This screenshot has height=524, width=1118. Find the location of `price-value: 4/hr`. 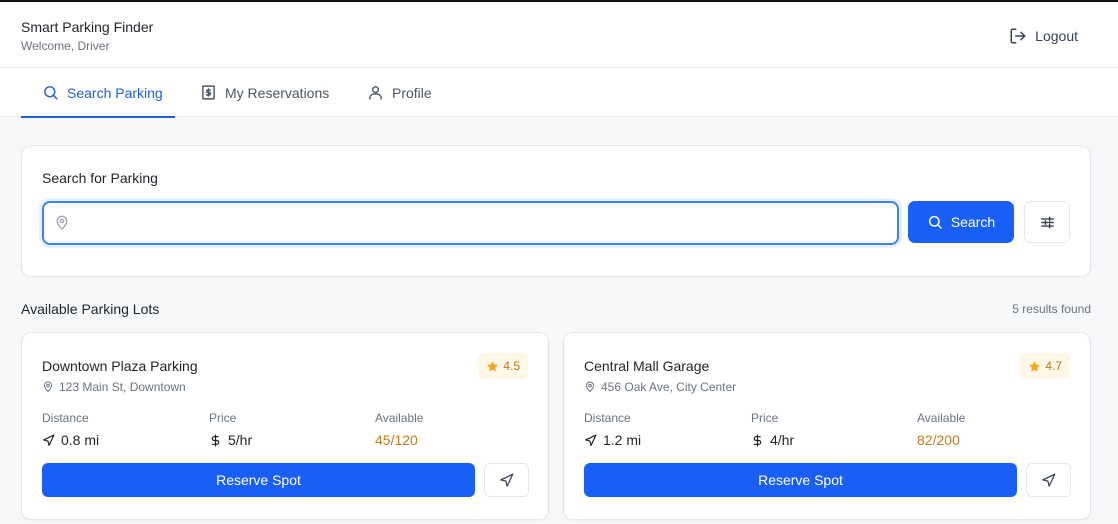

price-value: 4/hr is located at coordinates (782, 440).